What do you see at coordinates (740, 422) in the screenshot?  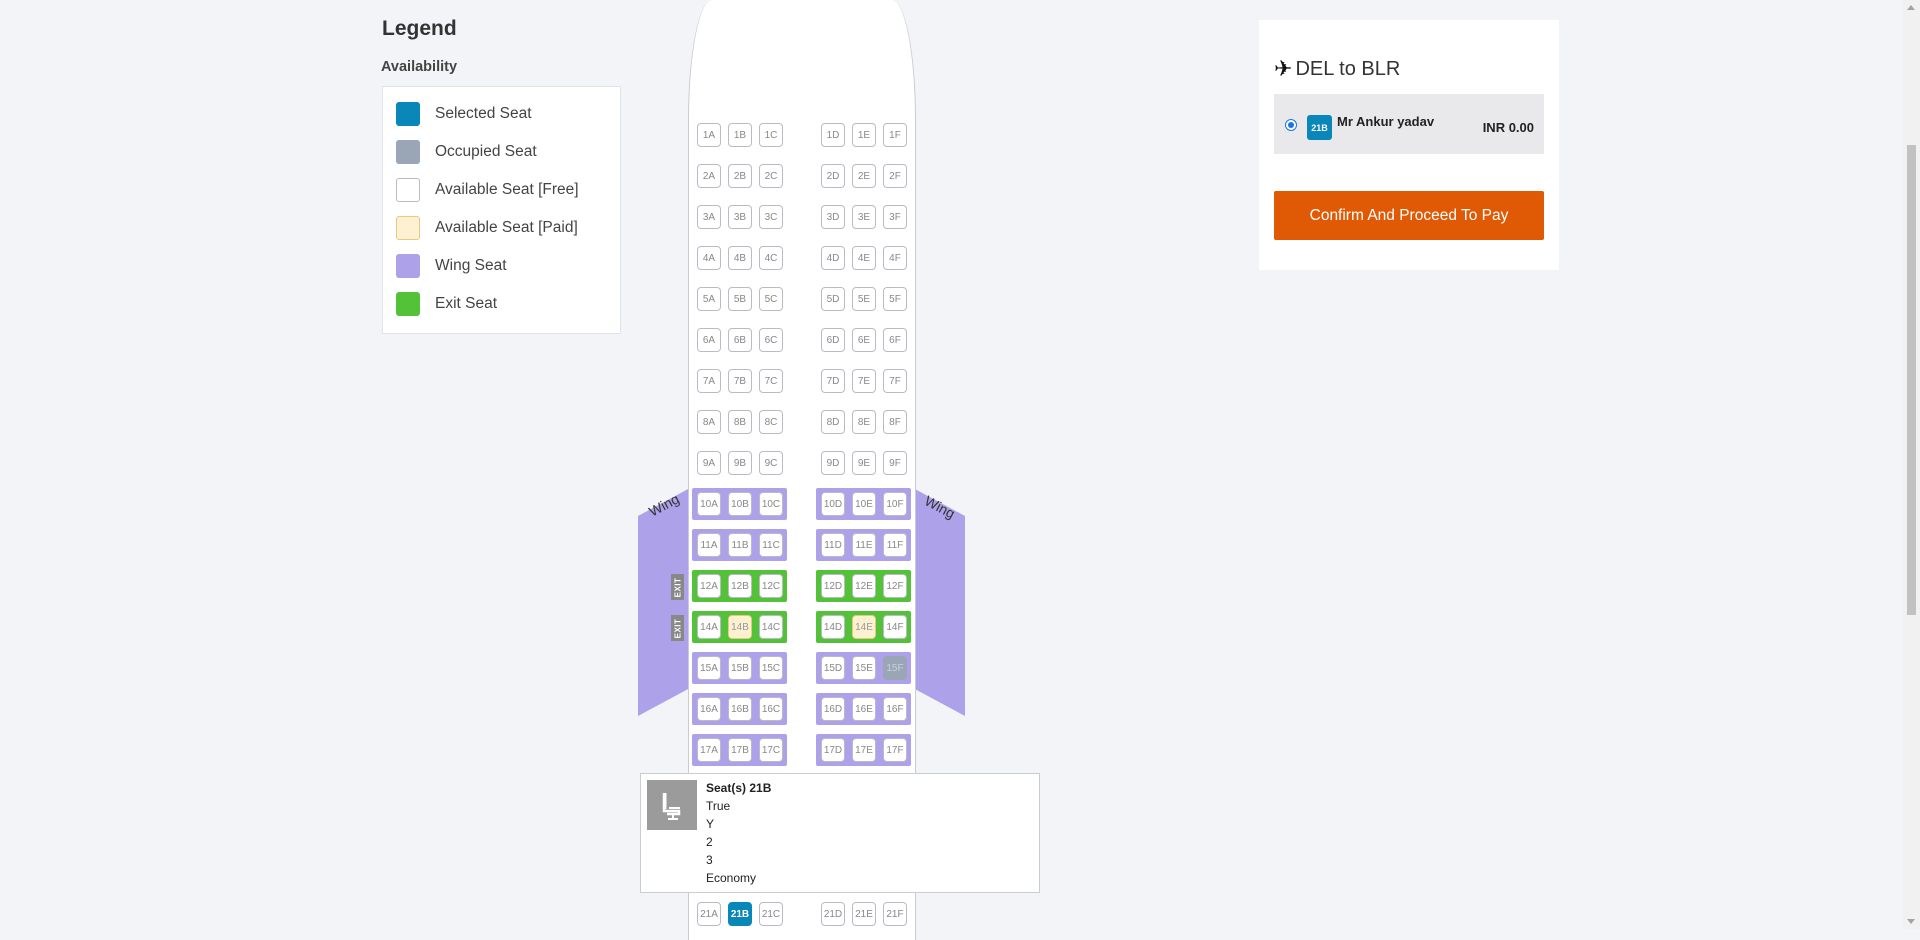 I see `seat-8b: 8B` at bounding box center [740, 422].